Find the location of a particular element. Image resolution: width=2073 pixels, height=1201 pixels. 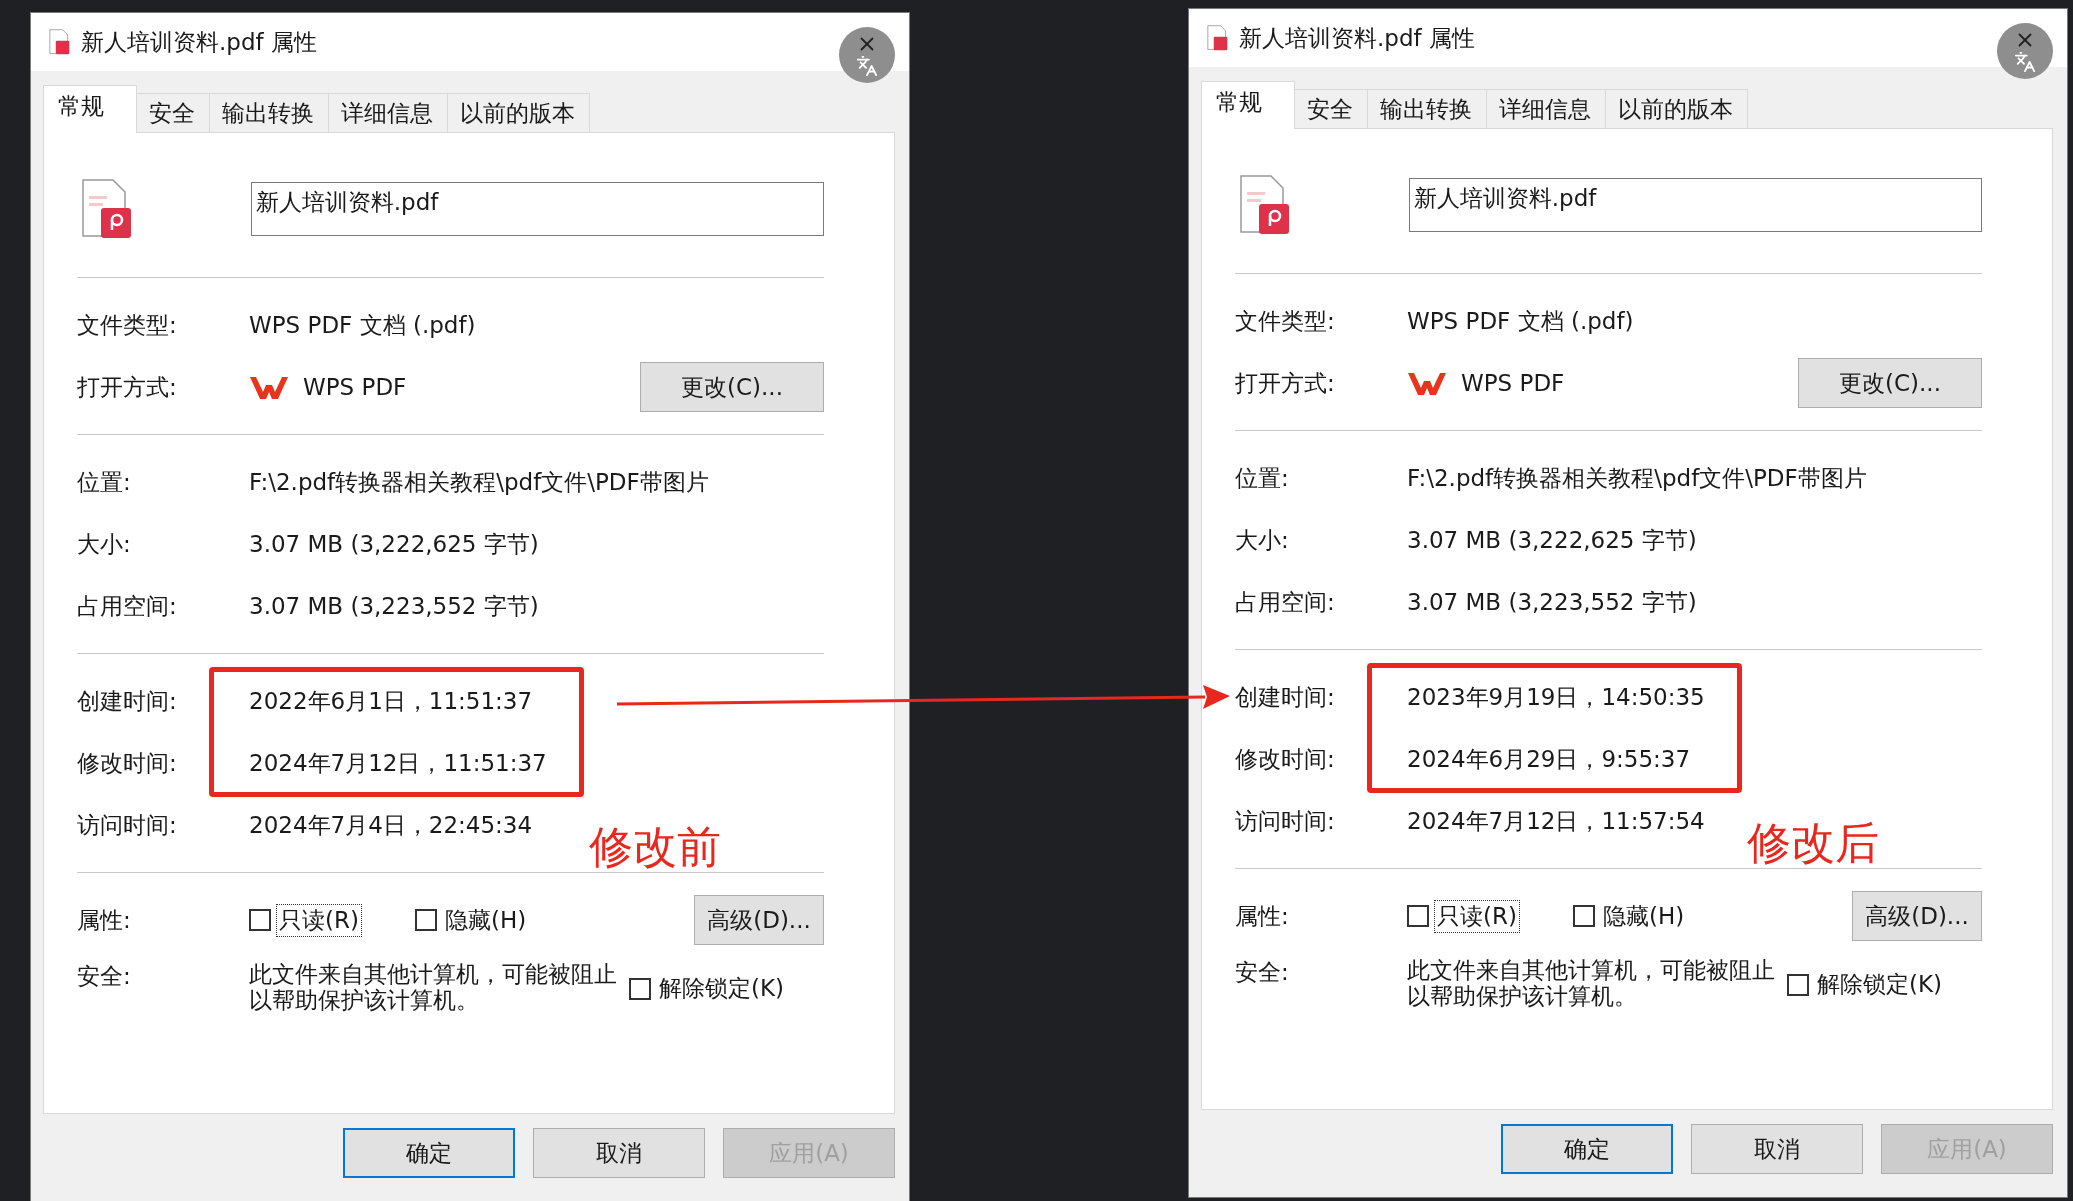

field-value: 2024年7月12日，11:57:54 is located at coordinates (1556, 821).